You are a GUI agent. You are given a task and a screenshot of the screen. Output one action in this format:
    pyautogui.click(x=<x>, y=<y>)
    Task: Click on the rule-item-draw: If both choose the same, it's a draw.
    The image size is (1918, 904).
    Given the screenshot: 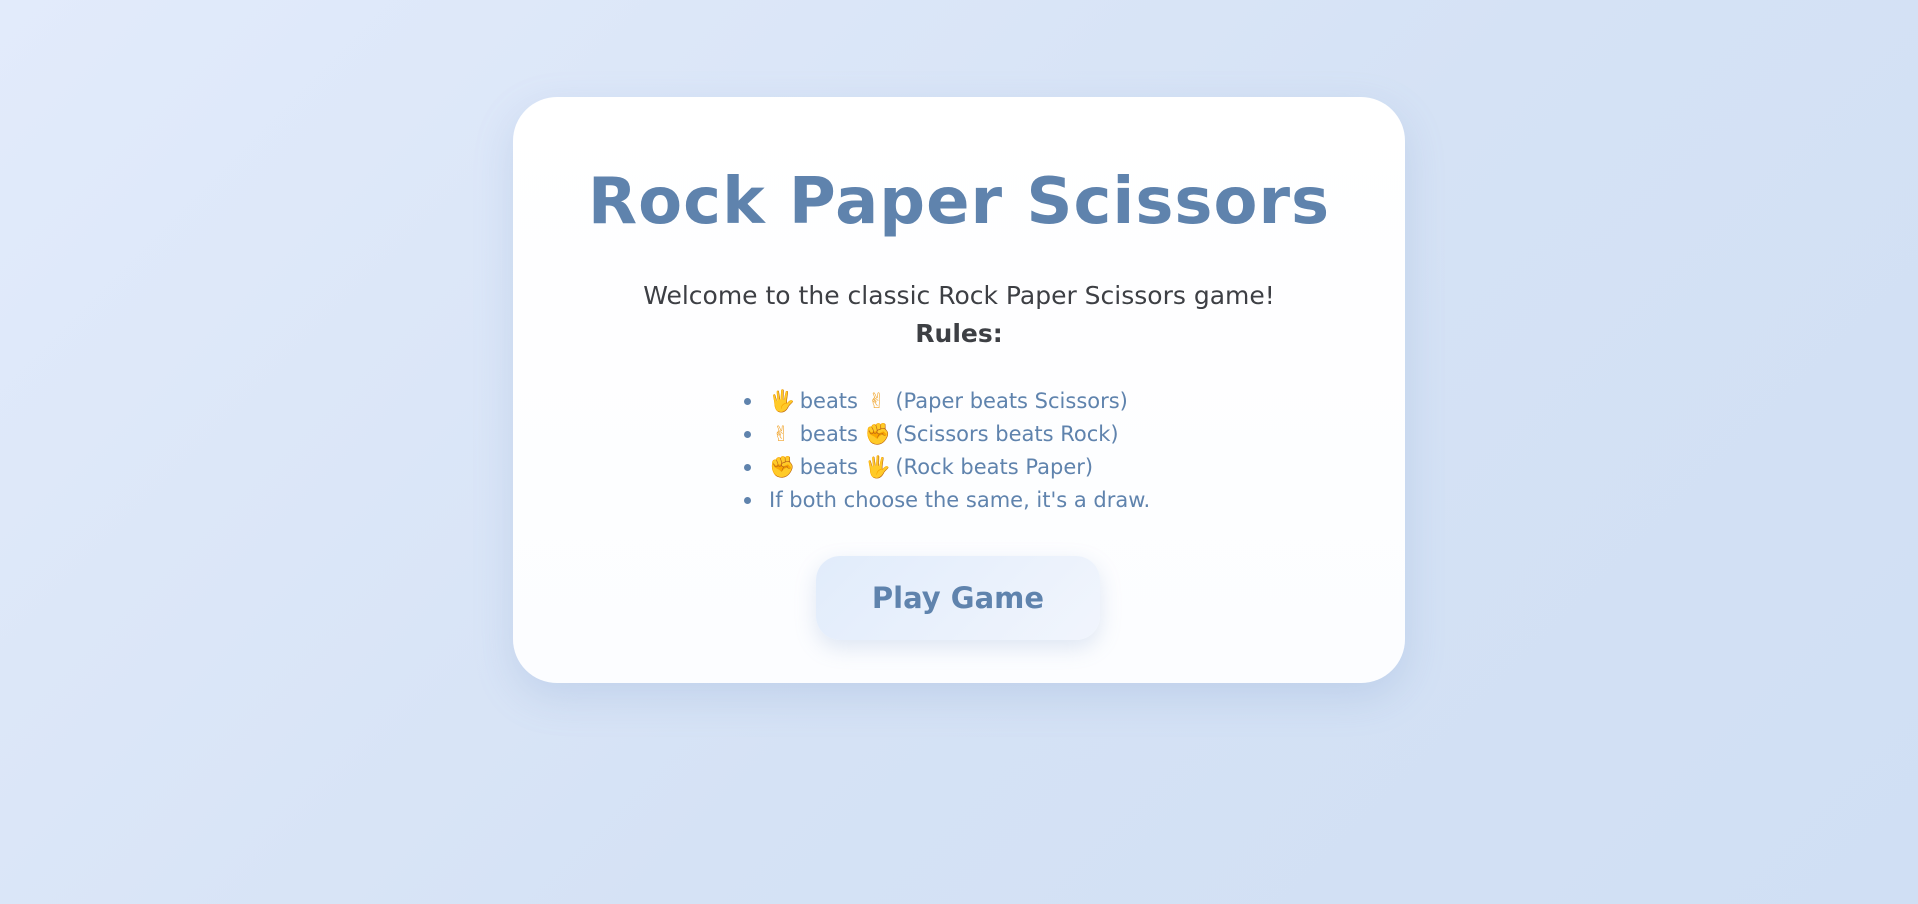 What is the action you would take?
    pyautogui.click(x=947, y=500)
    